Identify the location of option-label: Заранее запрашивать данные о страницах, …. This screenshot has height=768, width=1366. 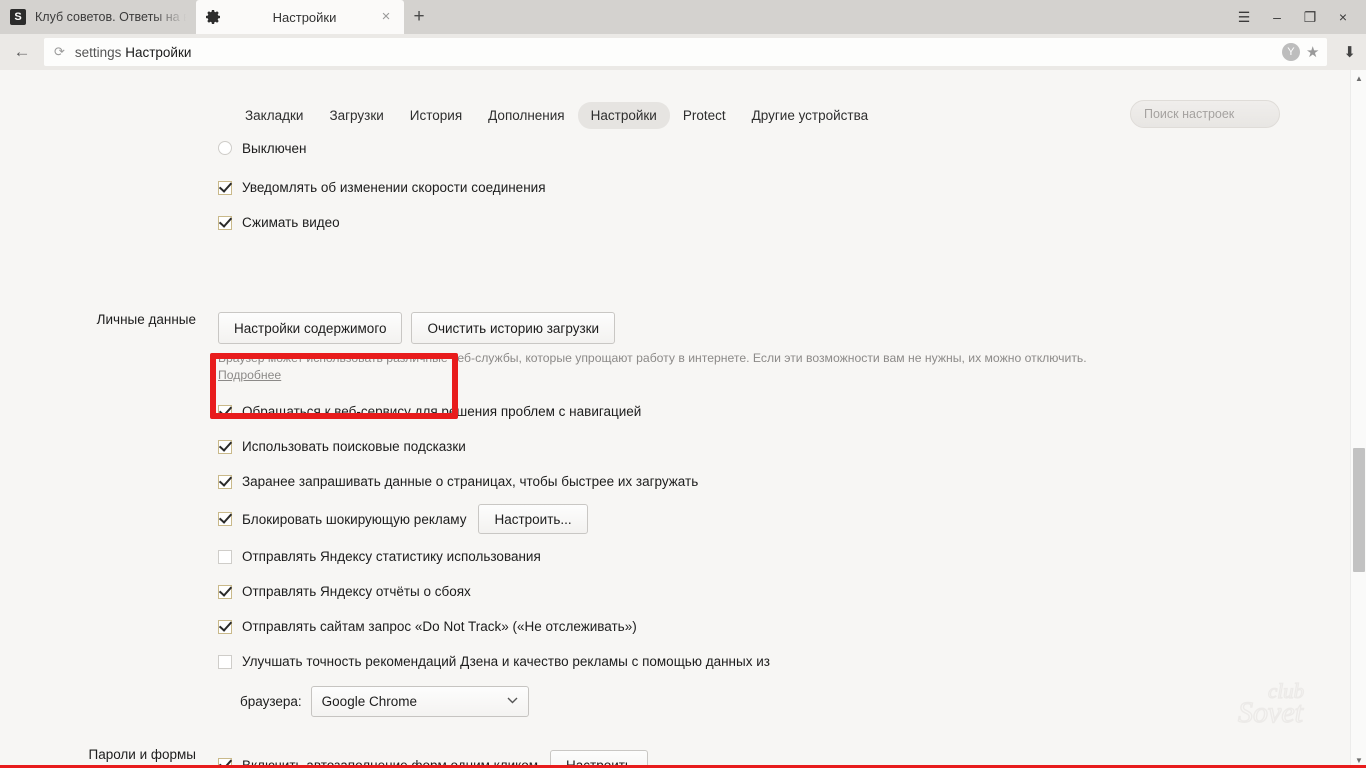
(470, 481).